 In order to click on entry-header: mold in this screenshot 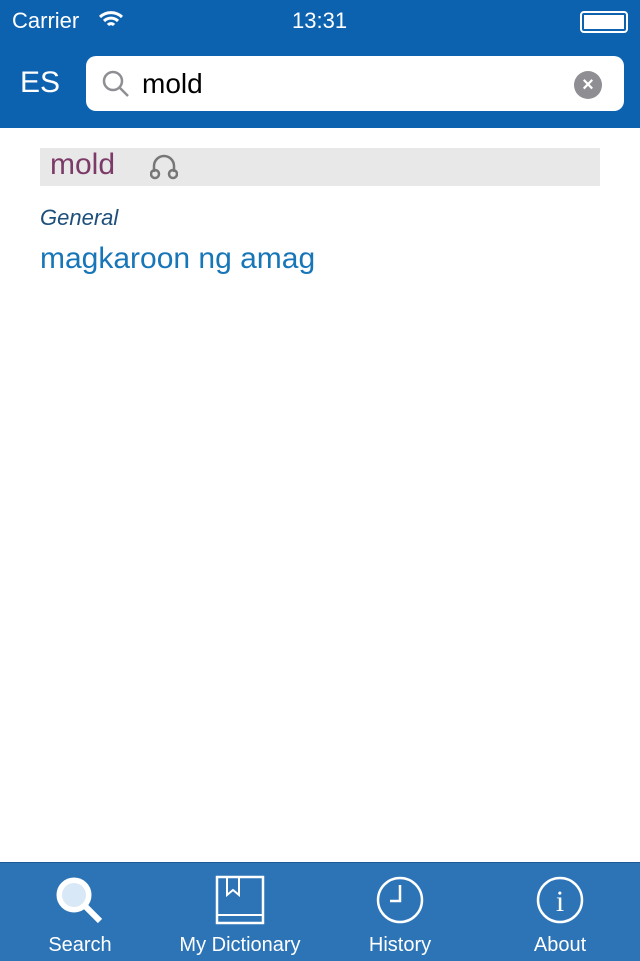, I will do `click(320, 167)`.